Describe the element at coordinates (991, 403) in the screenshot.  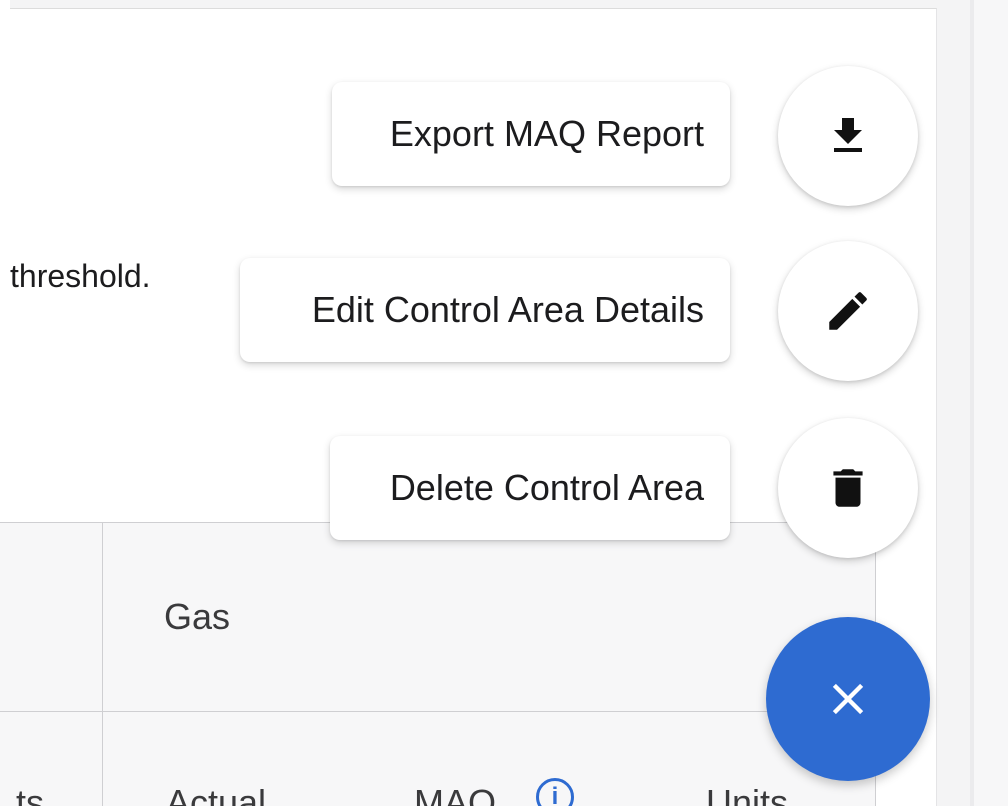
I see `right-gutter` at that location.